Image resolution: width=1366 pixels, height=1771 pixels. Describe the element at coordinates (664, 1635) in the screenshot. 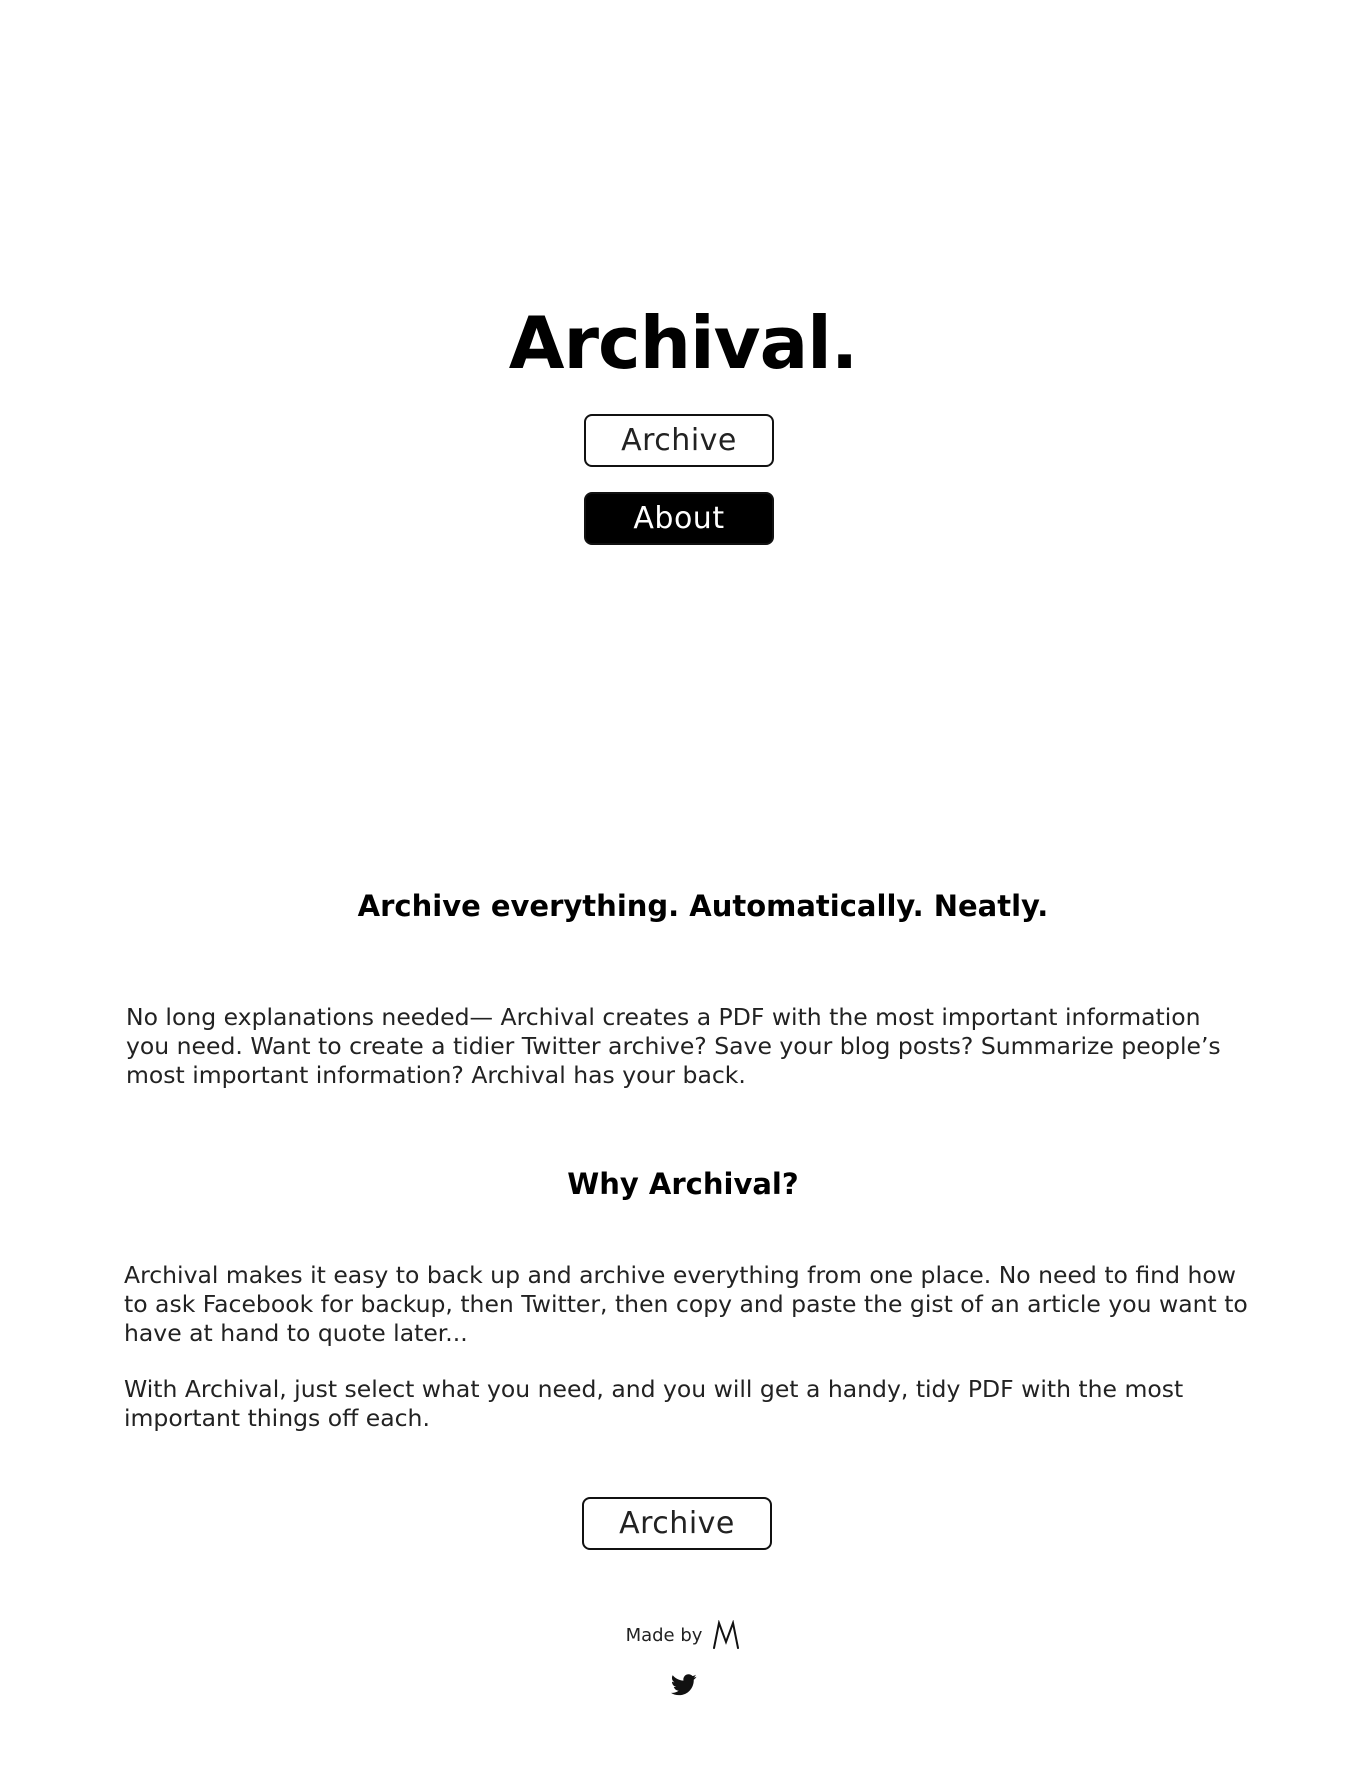

I see `made-by-label: Made by` at that location.